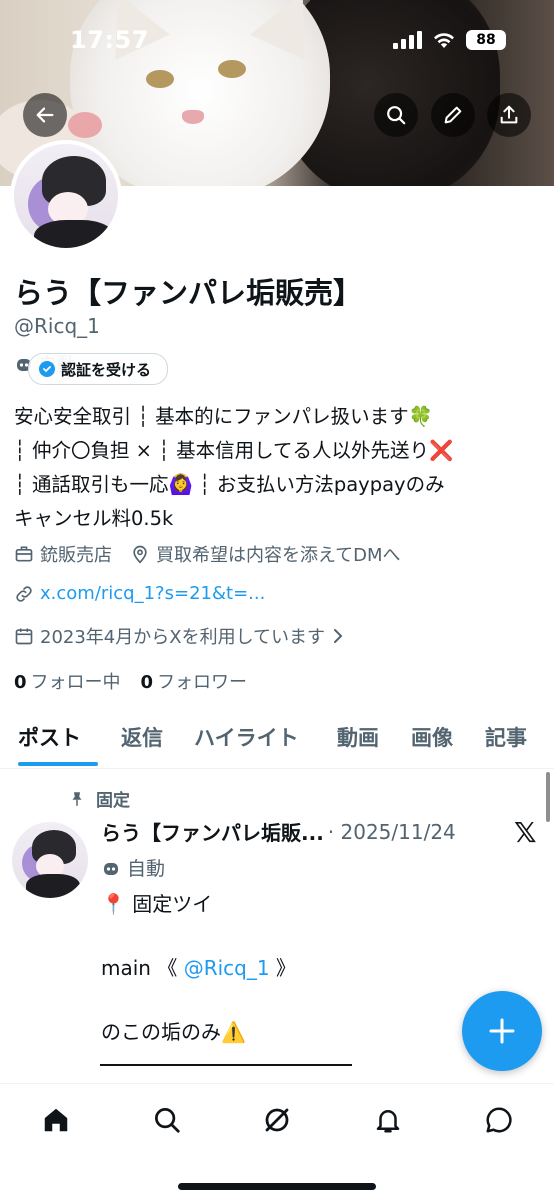 The image size is (554, 1201). I want to click on tab-articles: 記事, so click(506, 737).